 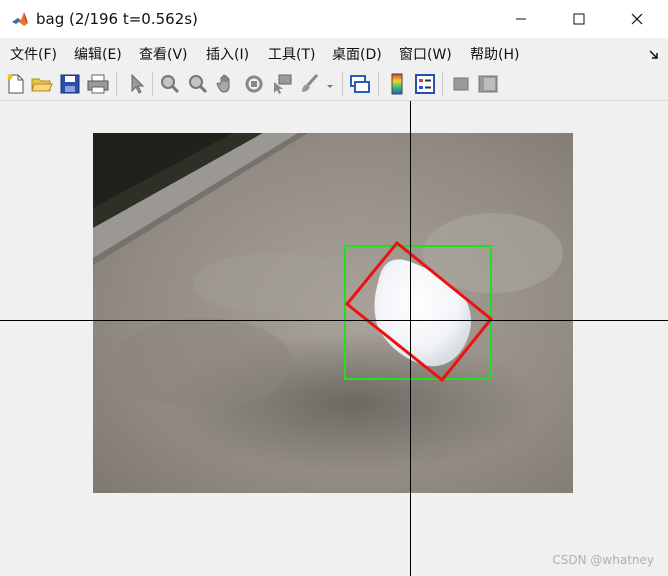 I want to click on window-title: bag (2/196 t=0.562s), so click(x=117, y=19).